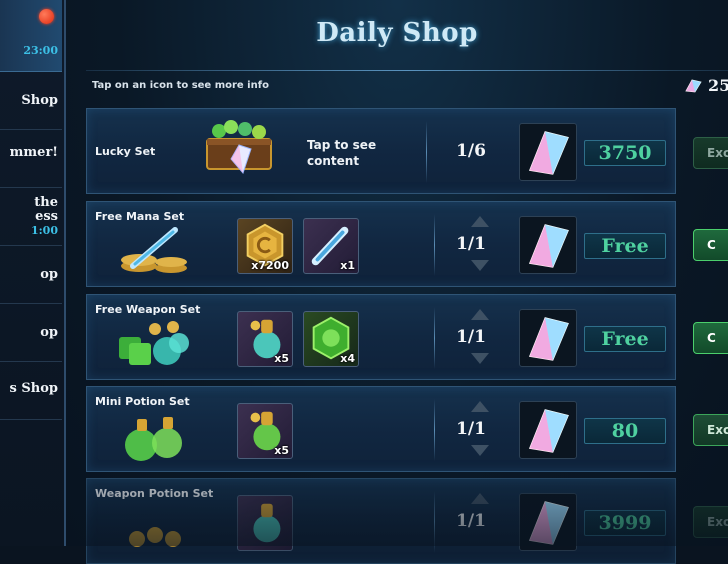 Image resolution: width=728 pixels, height=564 pixels. I want to click on potion-set-icon, so click(155, 437).